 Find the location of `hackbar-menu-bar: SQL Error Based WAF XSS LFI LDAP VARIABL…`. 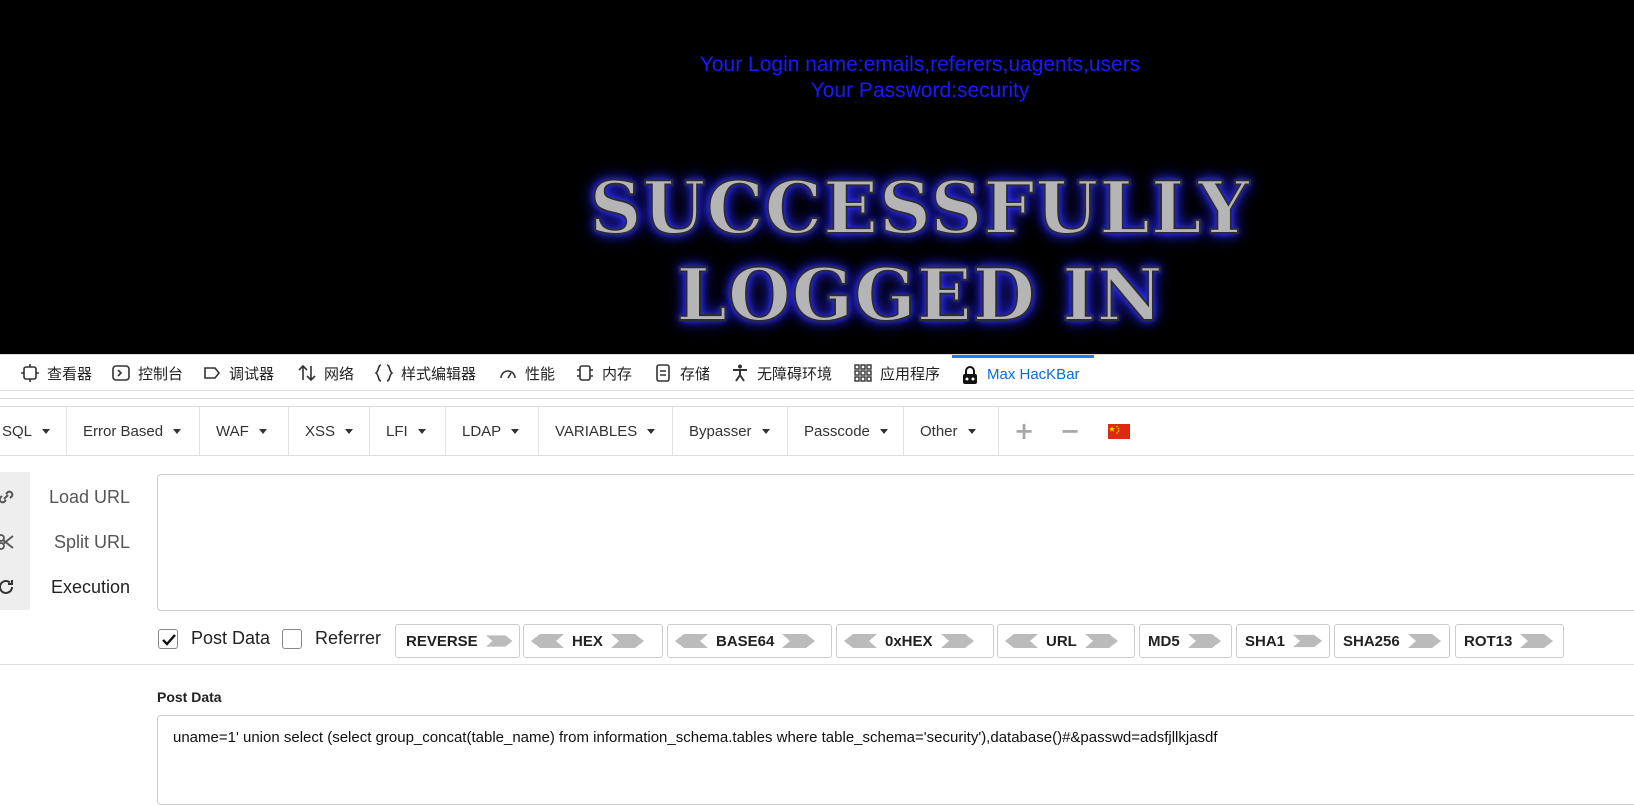

hackbar-menu-bar: SQL Error Based WAF XSS LFI LDAP VARIABL… is located at coordinates (817, 431).